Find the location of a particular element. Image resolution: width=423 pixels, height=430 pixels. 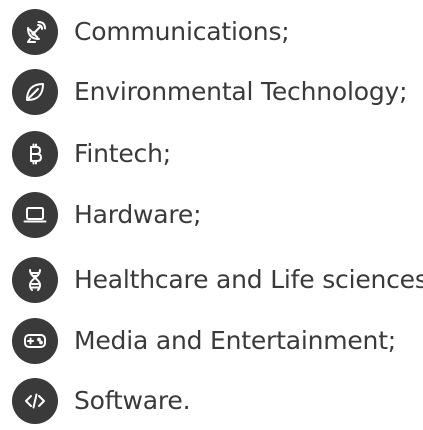

leaf-icon is located at coordinates (35, 92).